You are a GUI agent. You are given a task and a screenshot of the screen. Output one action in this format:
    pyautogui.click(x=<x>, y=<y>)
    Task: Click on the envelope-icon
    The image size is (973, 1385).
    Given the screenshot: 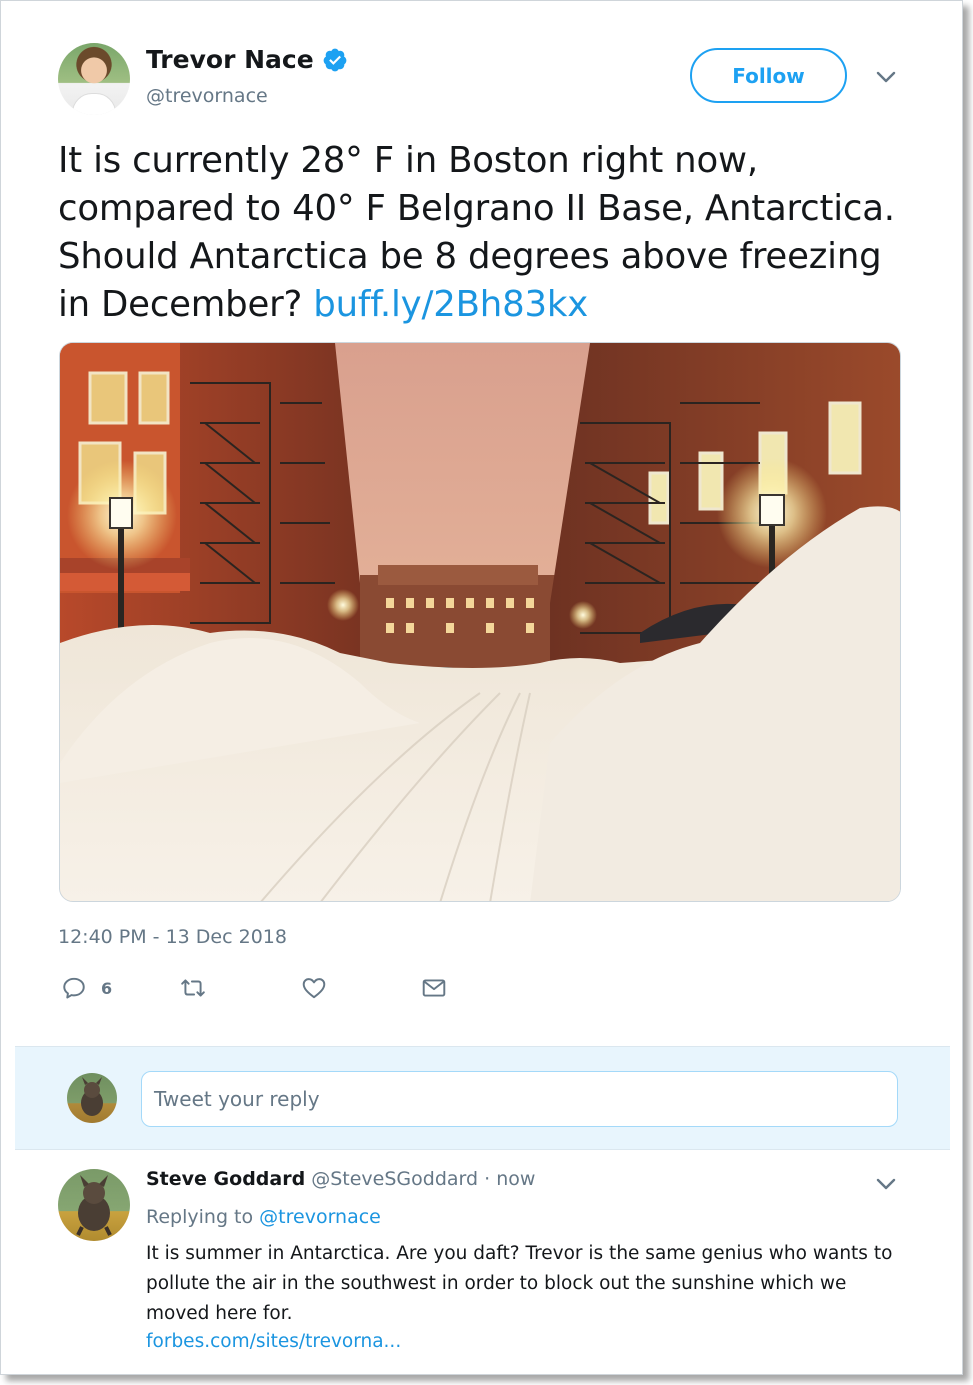 What is the action you would take?
    pyautogui.click(x=434, y=988)
    